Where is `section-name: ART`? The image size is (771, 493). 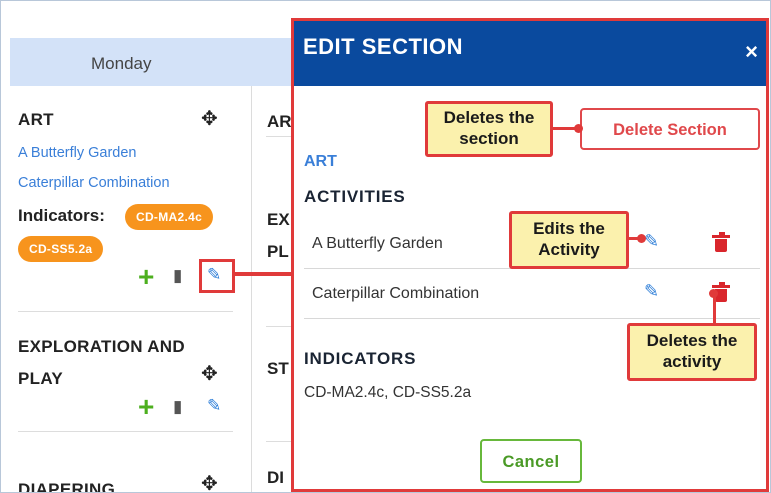
section-name: ART is located at coordinates (320, 161).